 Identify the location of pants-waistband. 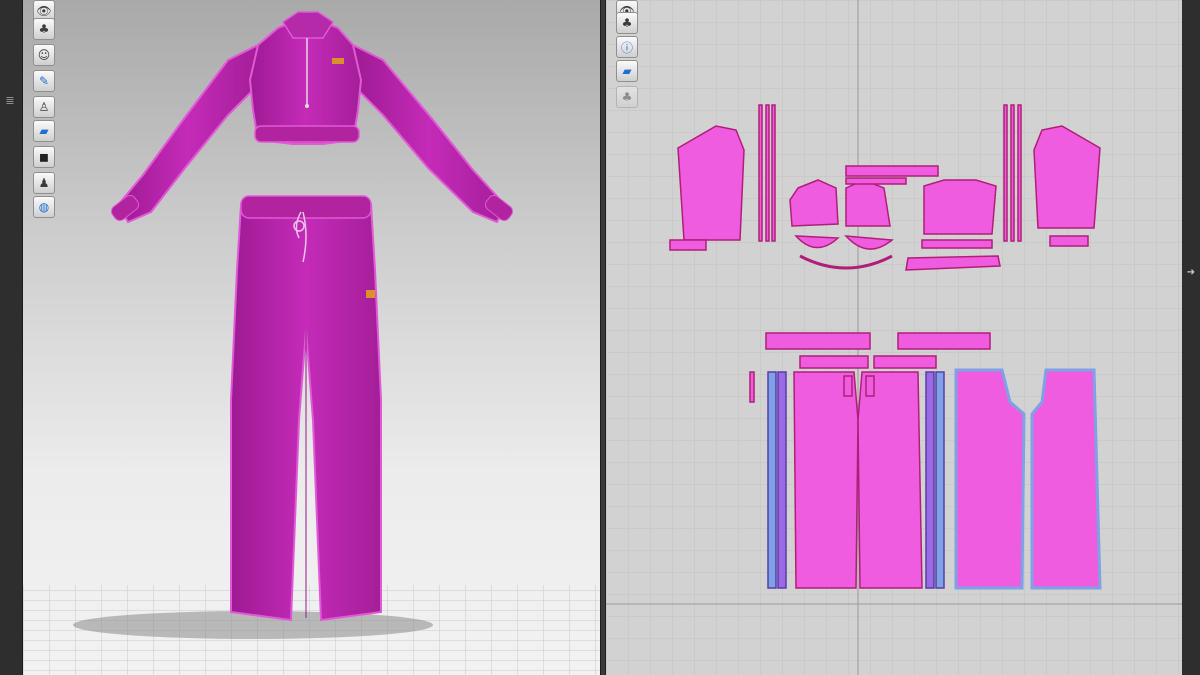
(306, 207).